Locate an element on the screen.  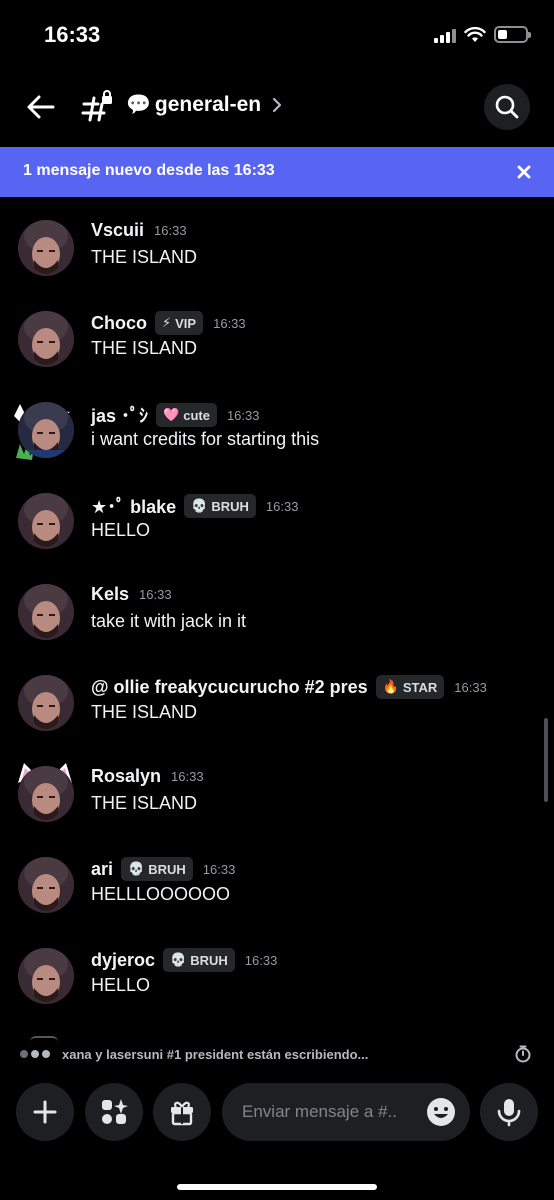
username: Kels is located at coordinates (110, 594).